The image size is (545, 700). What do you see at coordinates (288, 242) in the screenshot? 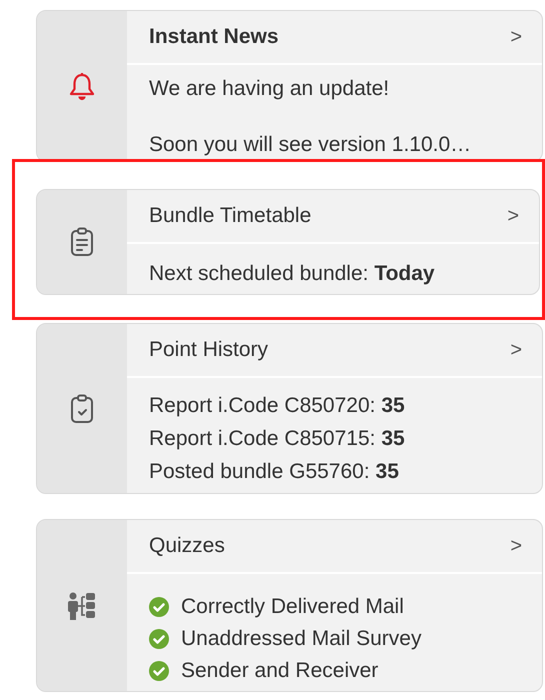
I see `card-background: Bundle Timetable > Next scheduled bundle: Today` at bounding box center [288, 242].